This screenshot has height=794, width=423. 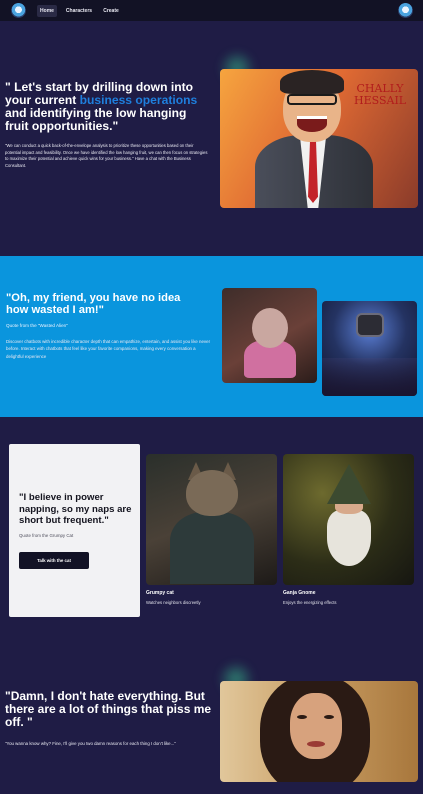 I want to click on nav-home: Home, so click(x=47, y=11).